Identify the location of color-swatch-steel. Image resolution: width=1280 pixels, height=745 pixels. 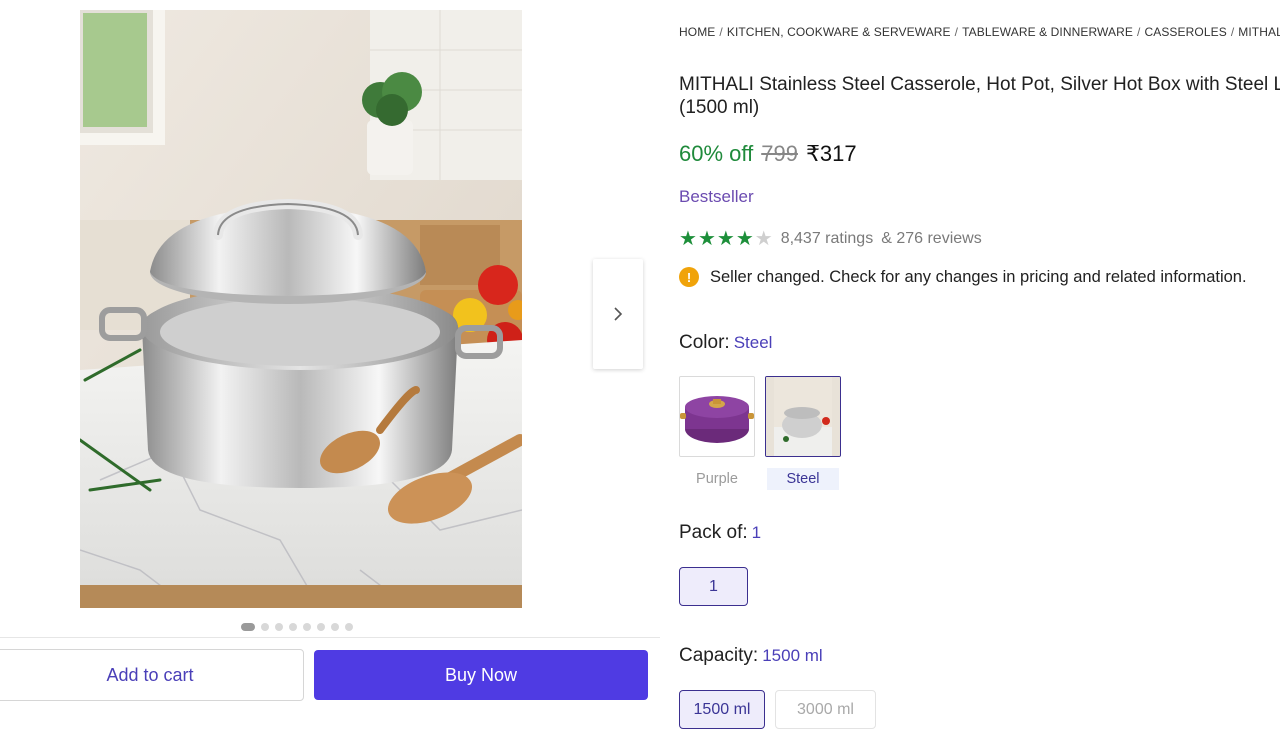
(803, 416).